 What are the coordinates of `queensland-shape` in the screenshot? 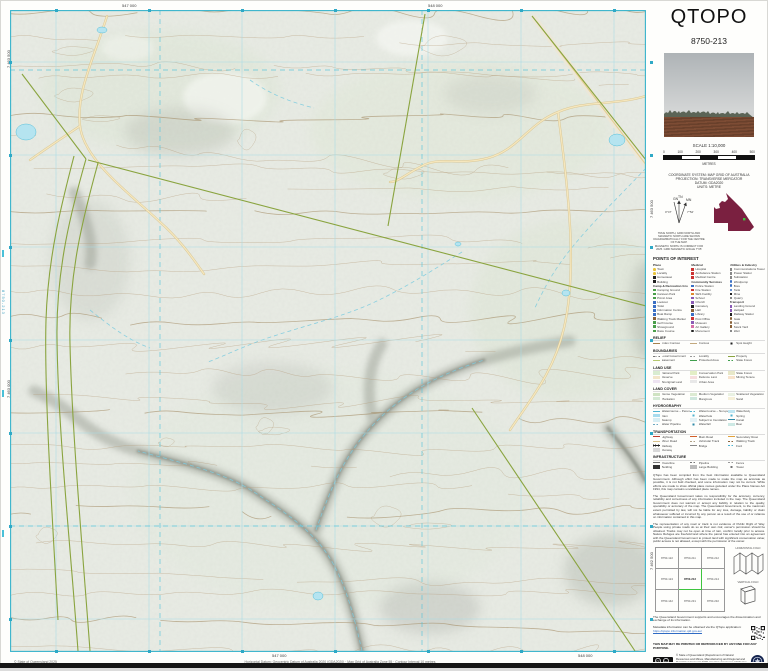 It's located at (734, 211).